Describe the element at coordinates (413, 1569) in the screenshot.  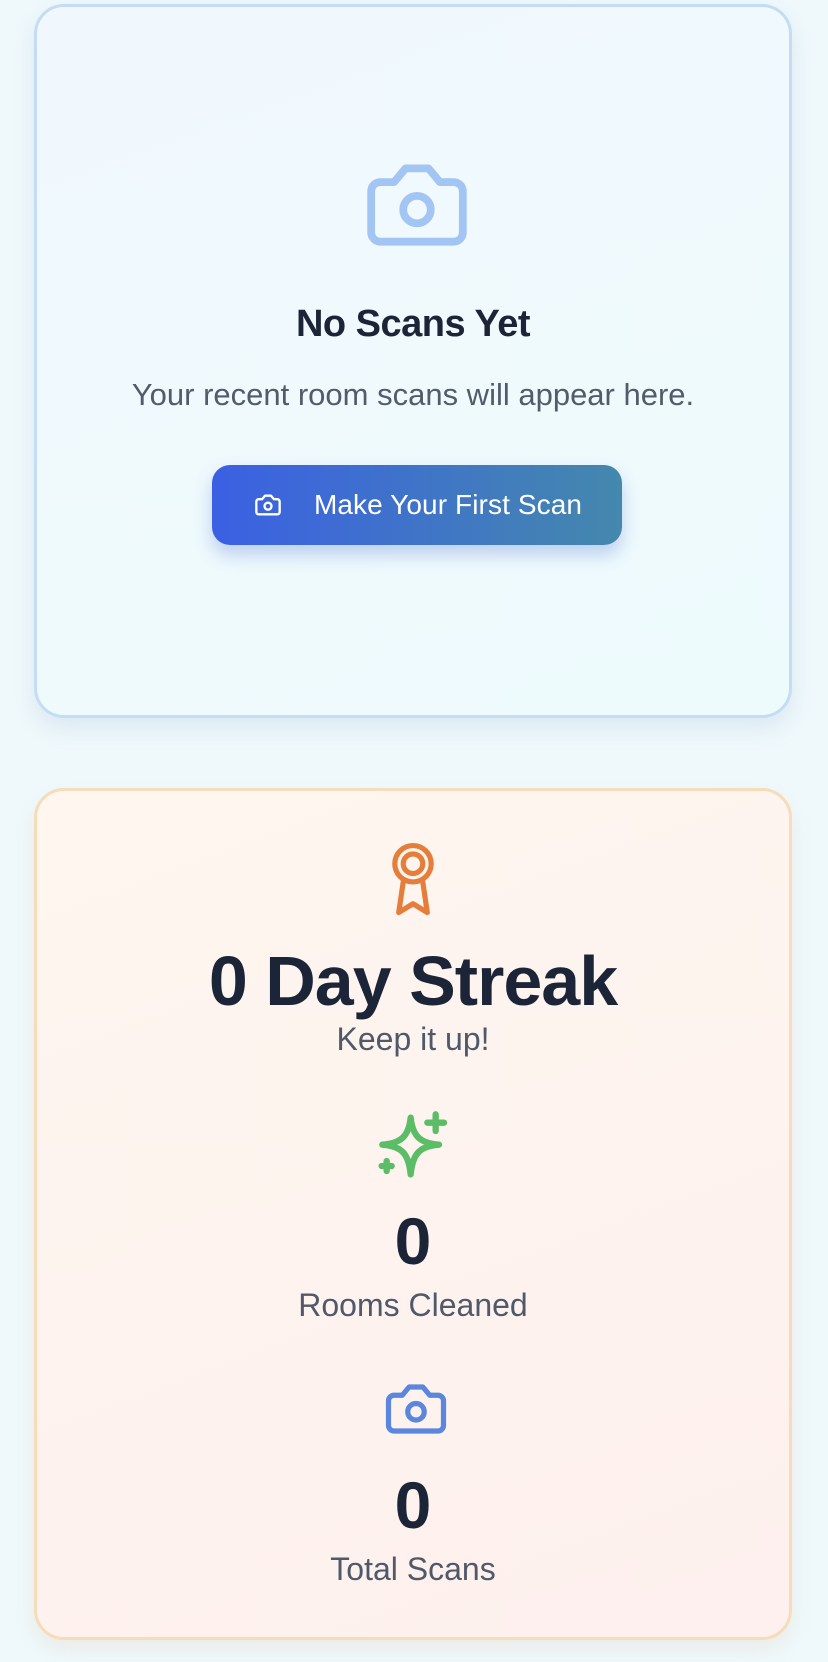
I see `total-scans-label: Total Scans` at that location.